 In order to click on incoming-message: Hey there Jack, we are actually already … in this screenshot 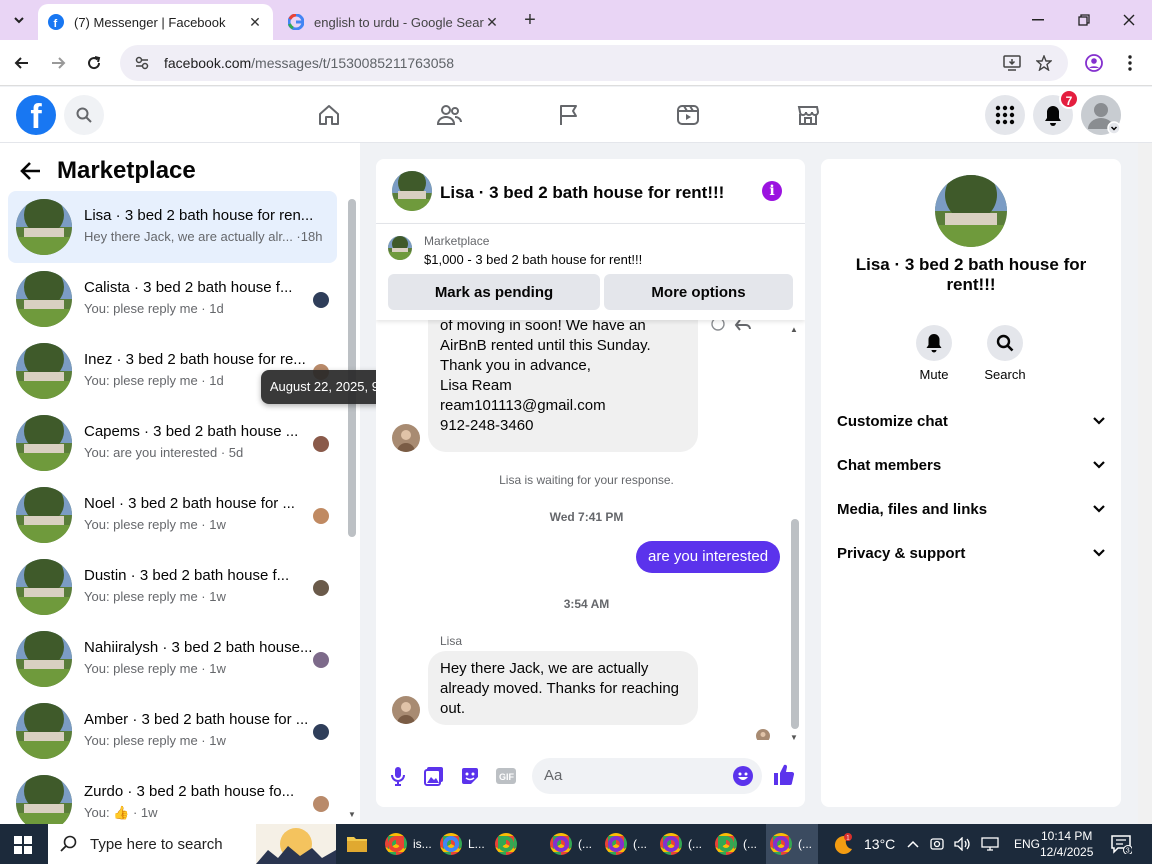, I will do `click(563, 688)`.